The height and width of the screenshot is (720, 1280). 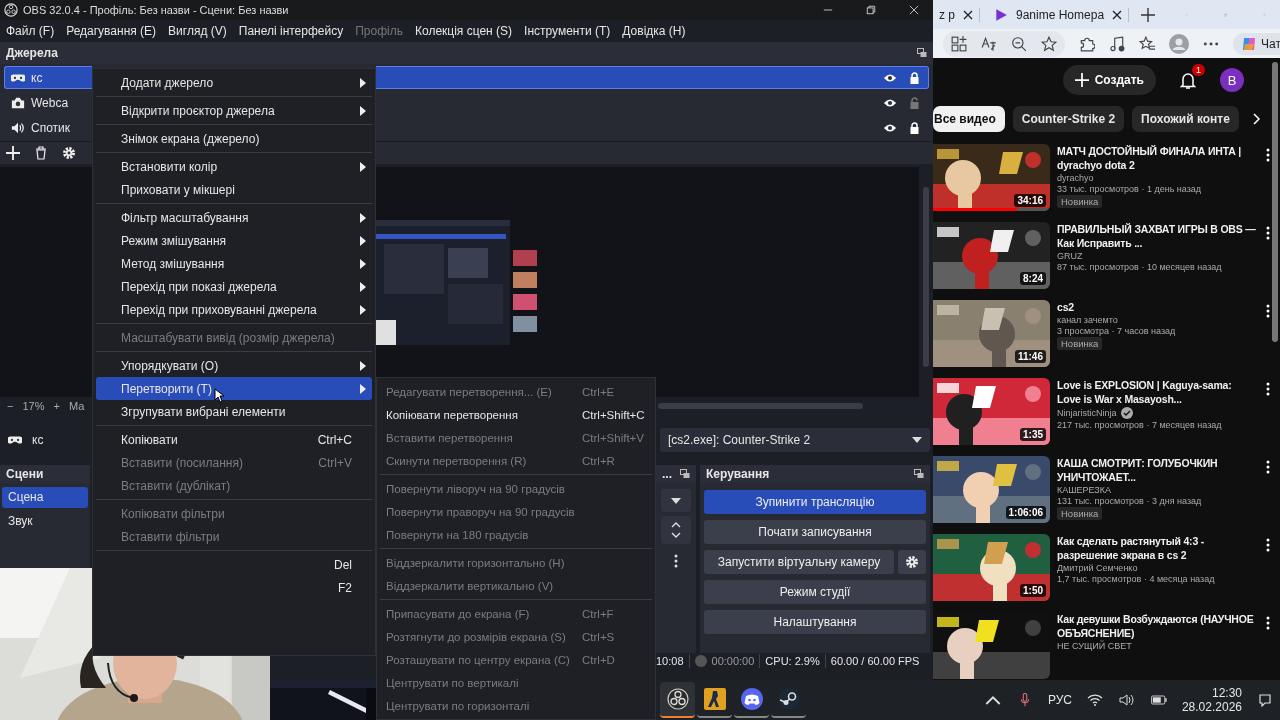 I want to click on wifi-icon, so click(x=1094, y=700).